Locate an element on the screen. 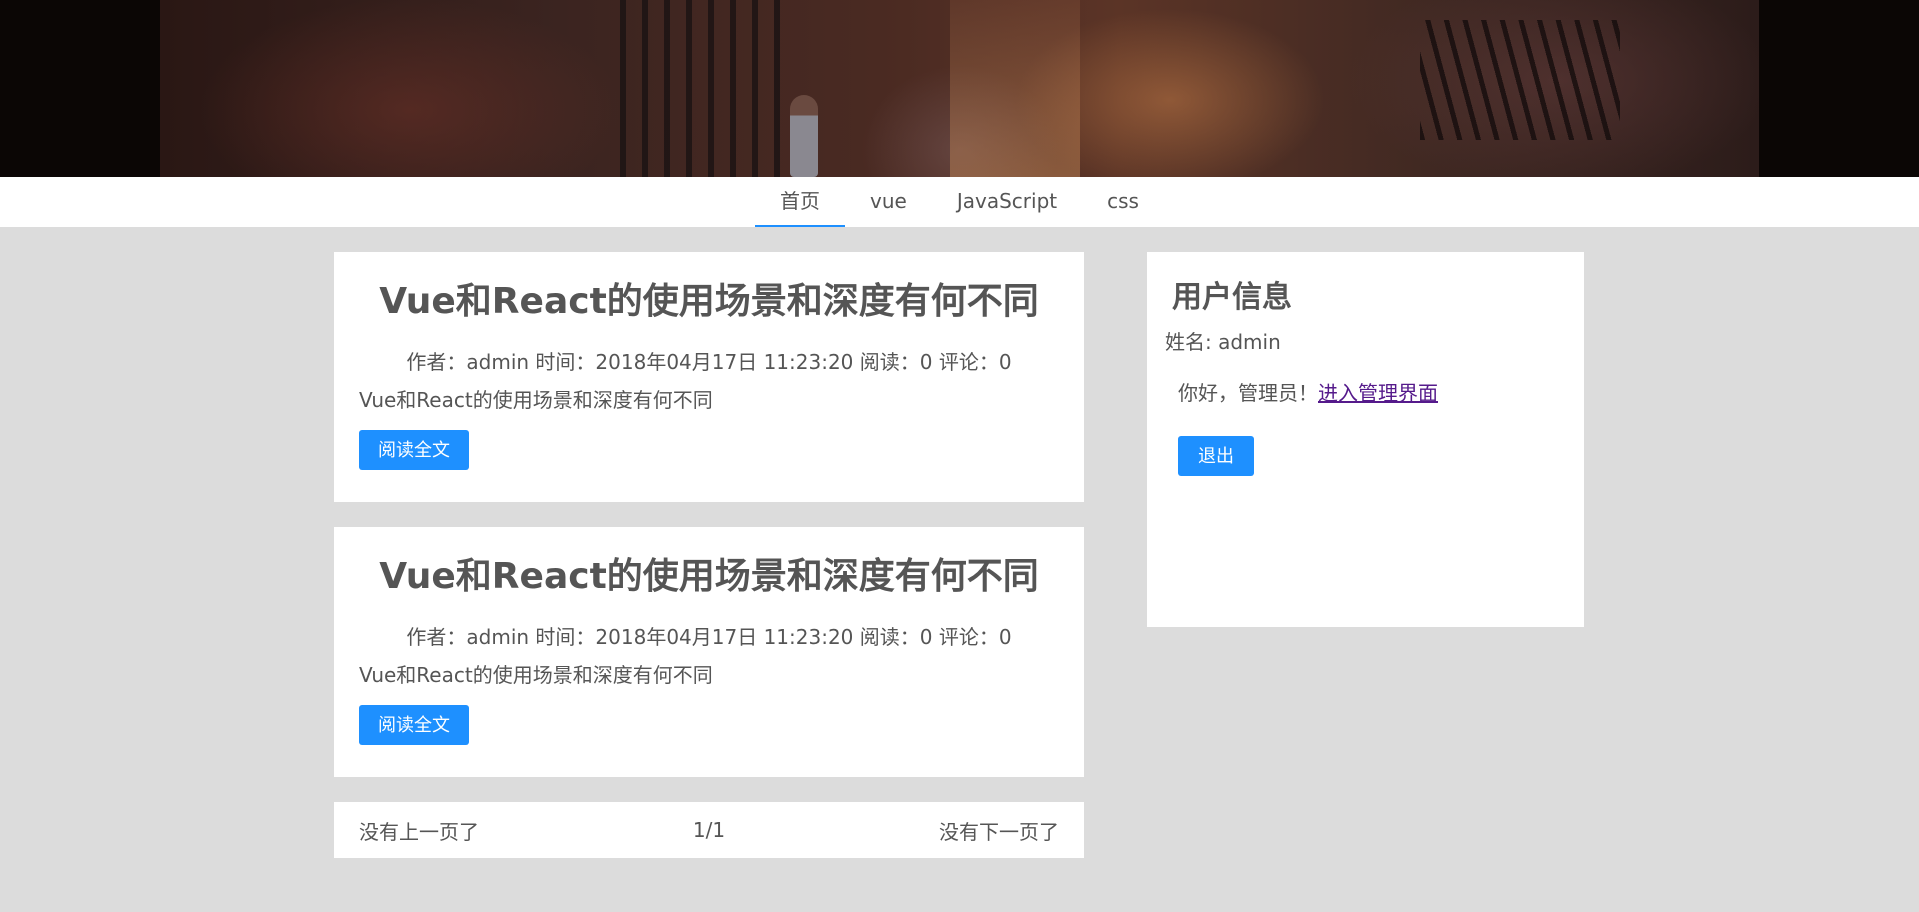  user-info-title: 用户信息 is located at coordinates (1232, 297).